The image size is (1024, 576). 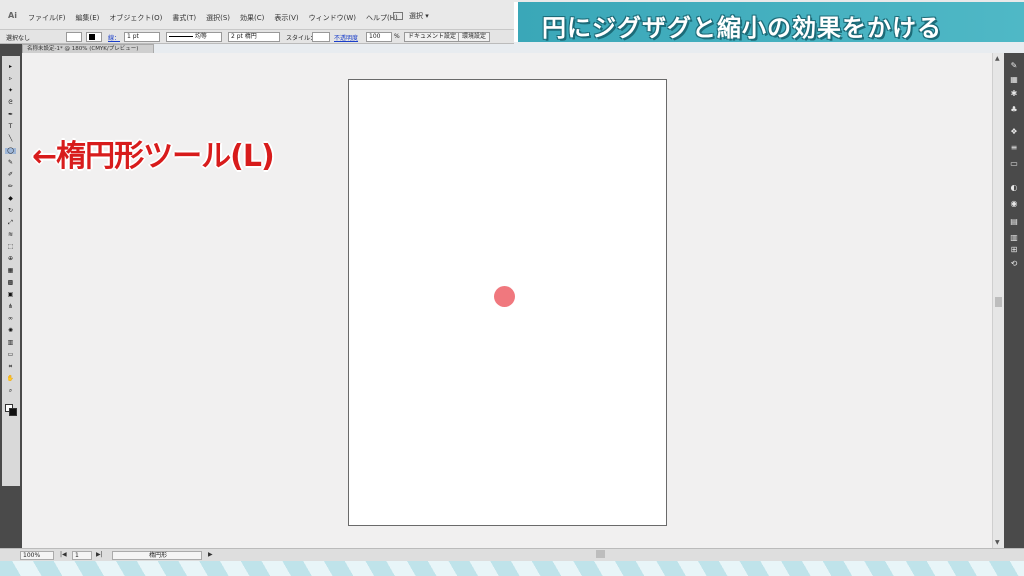 What do you see at coordinates (153, 156) in the screenshot?
I see `ellipse-tool-annotation: ←楕円形ツール(L)` at bounding box center [153, 156].